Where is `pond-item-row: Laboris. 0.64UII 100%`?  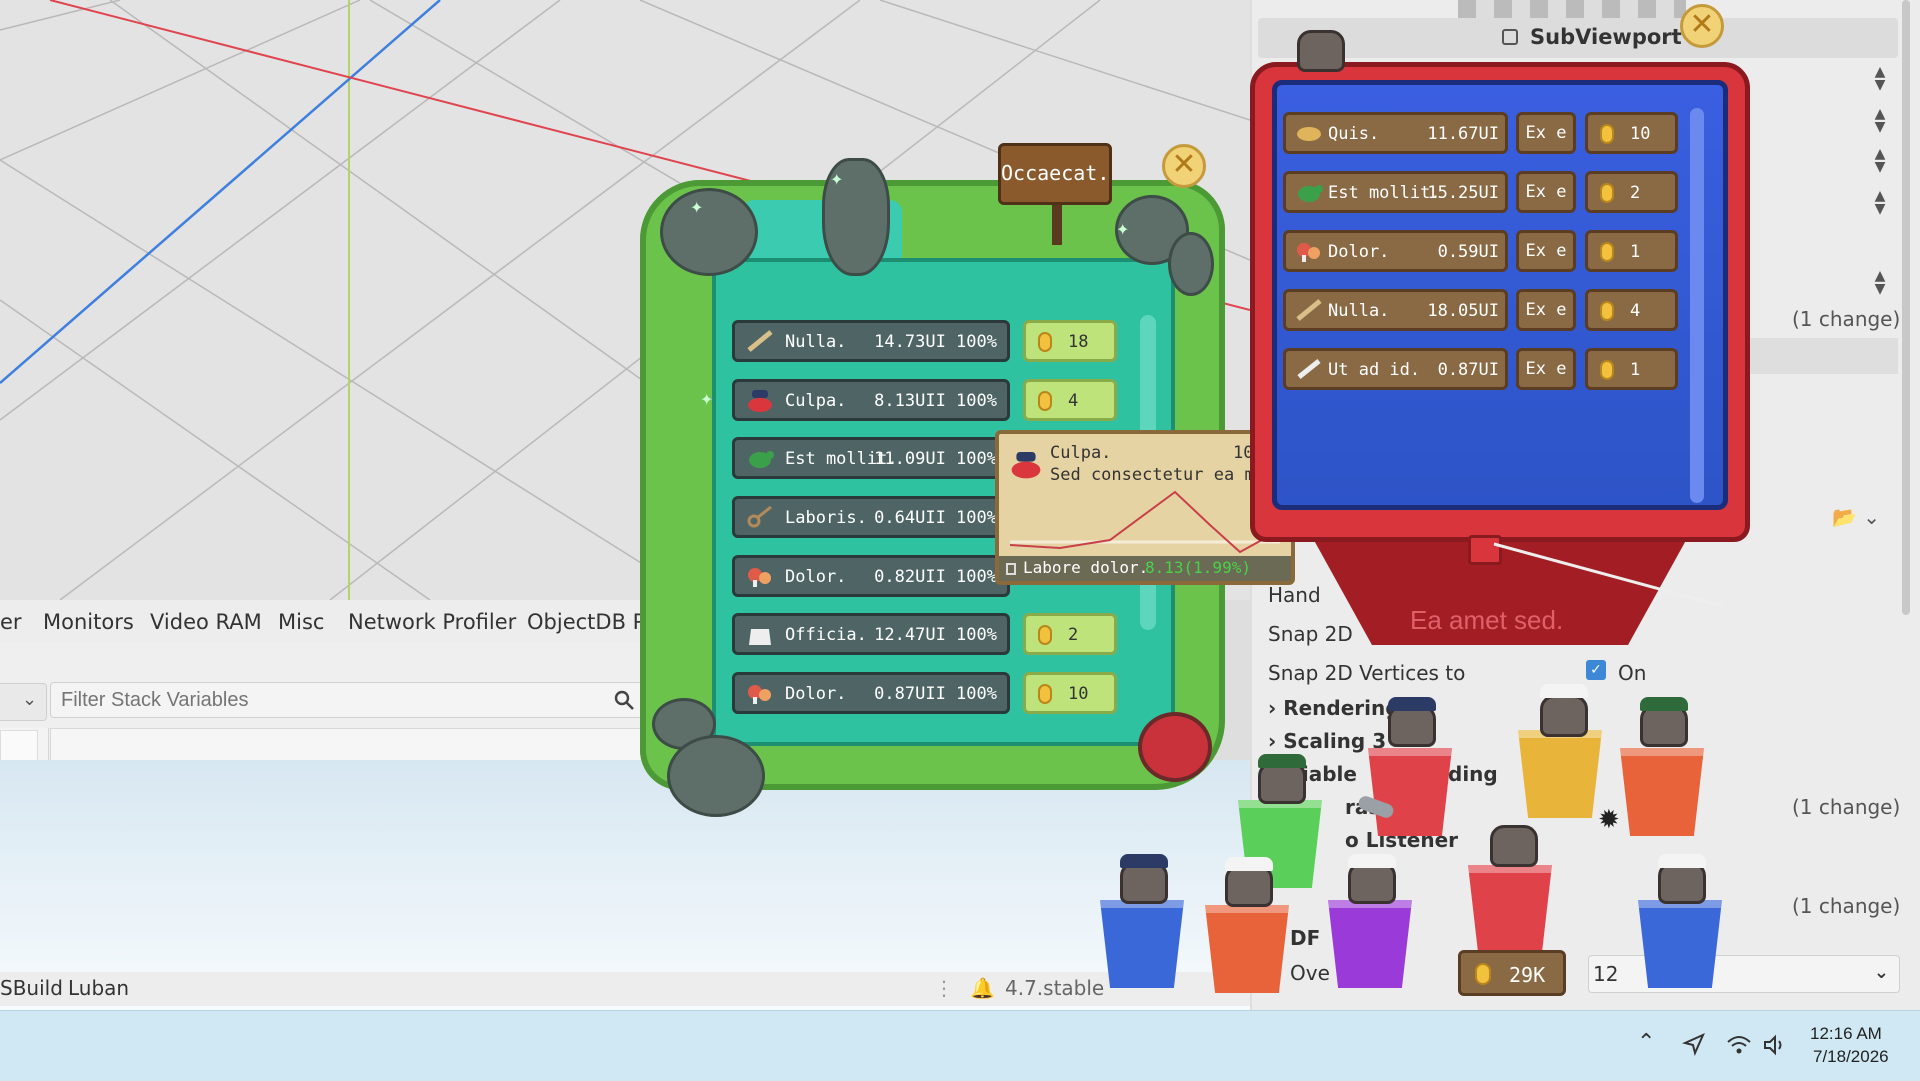 pond-item-row: Laboris. 0.64UII 100% is located at coordinates (871, 517).